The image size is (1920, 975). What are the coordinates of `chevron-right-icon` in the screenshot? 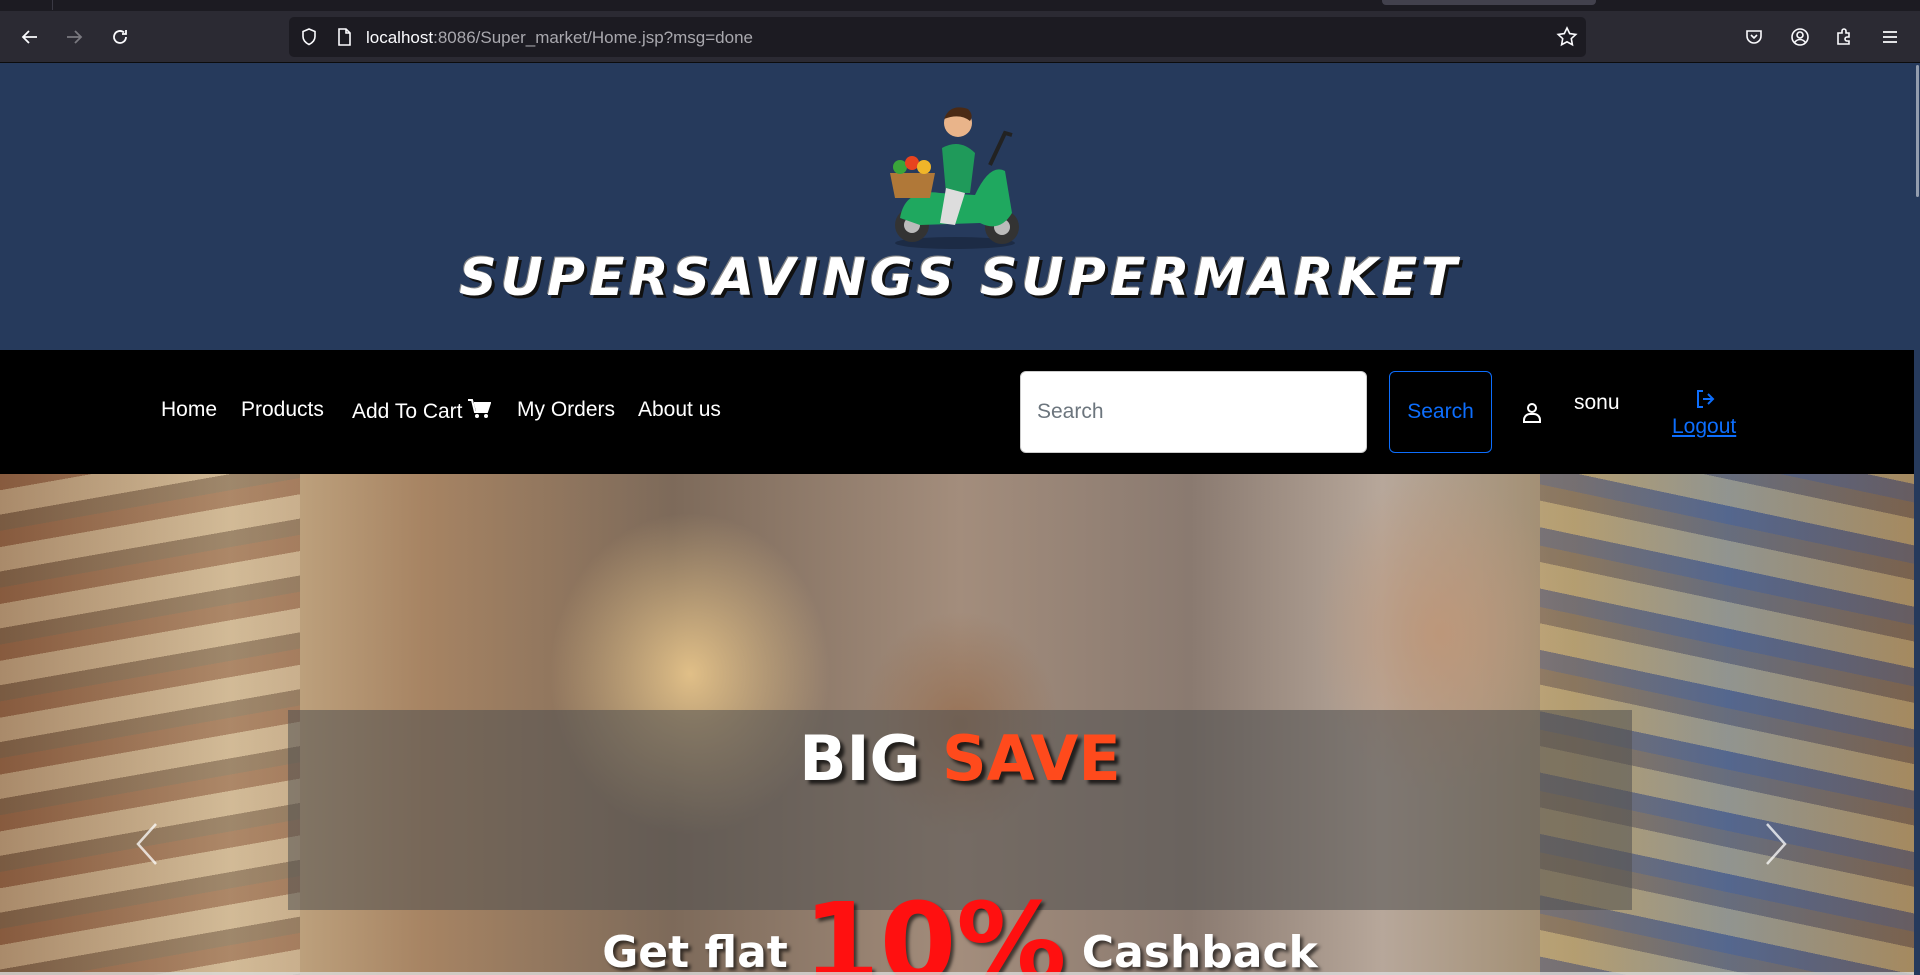 It's located at (1777, 844).